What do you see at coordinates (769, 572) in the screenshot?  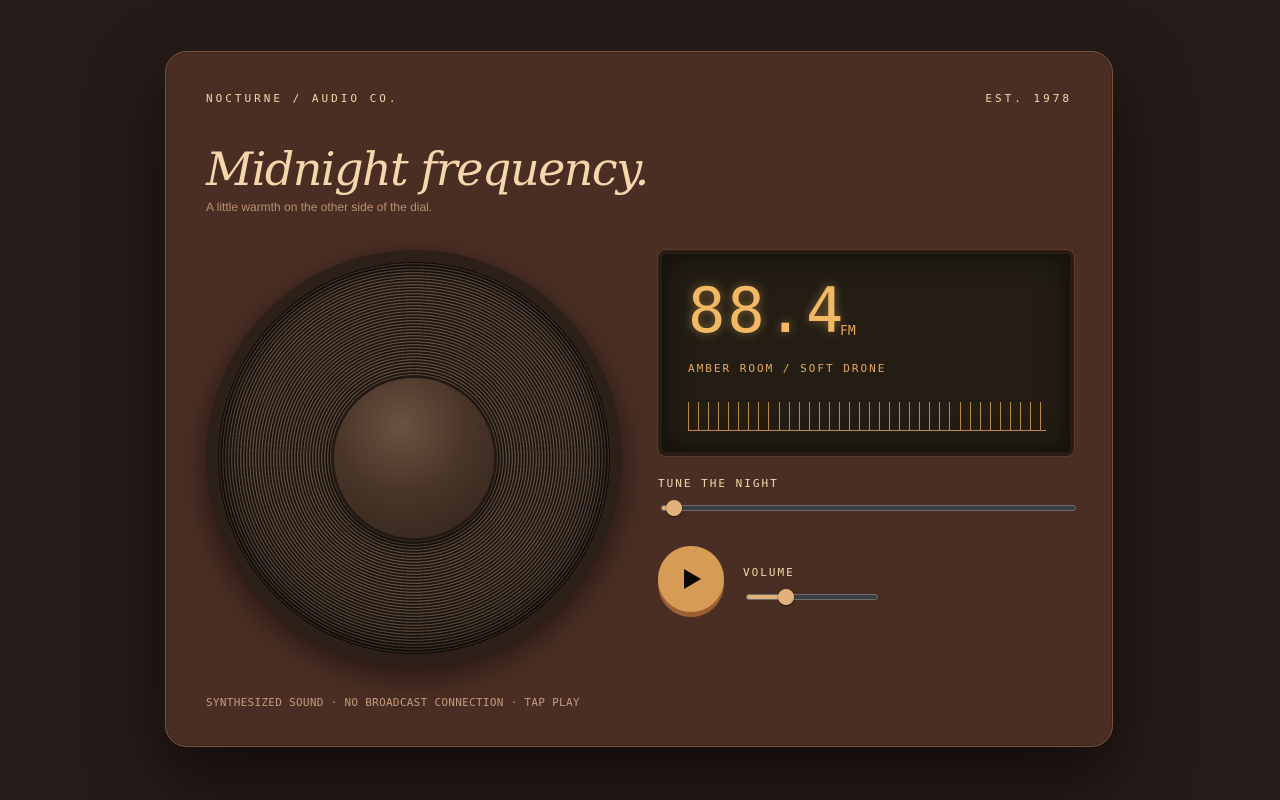 I see `volume-label: VOLUME` at bounding box center [769, 572].